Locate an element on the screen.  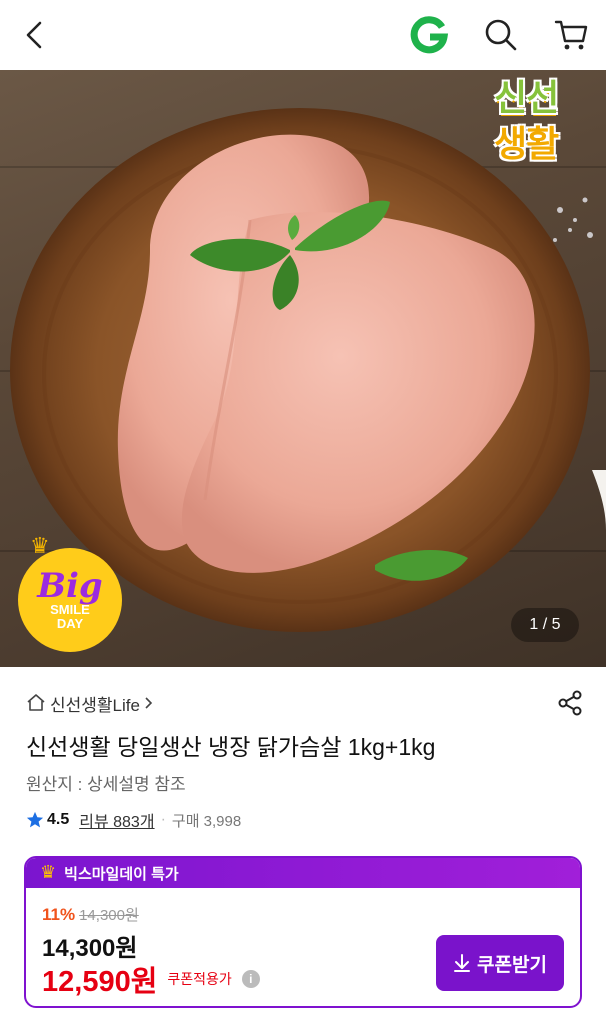
product-title: 신선생활 당일생산 냉장 닭가슴살 1kg+1kg is located at coordinates (231, 747).